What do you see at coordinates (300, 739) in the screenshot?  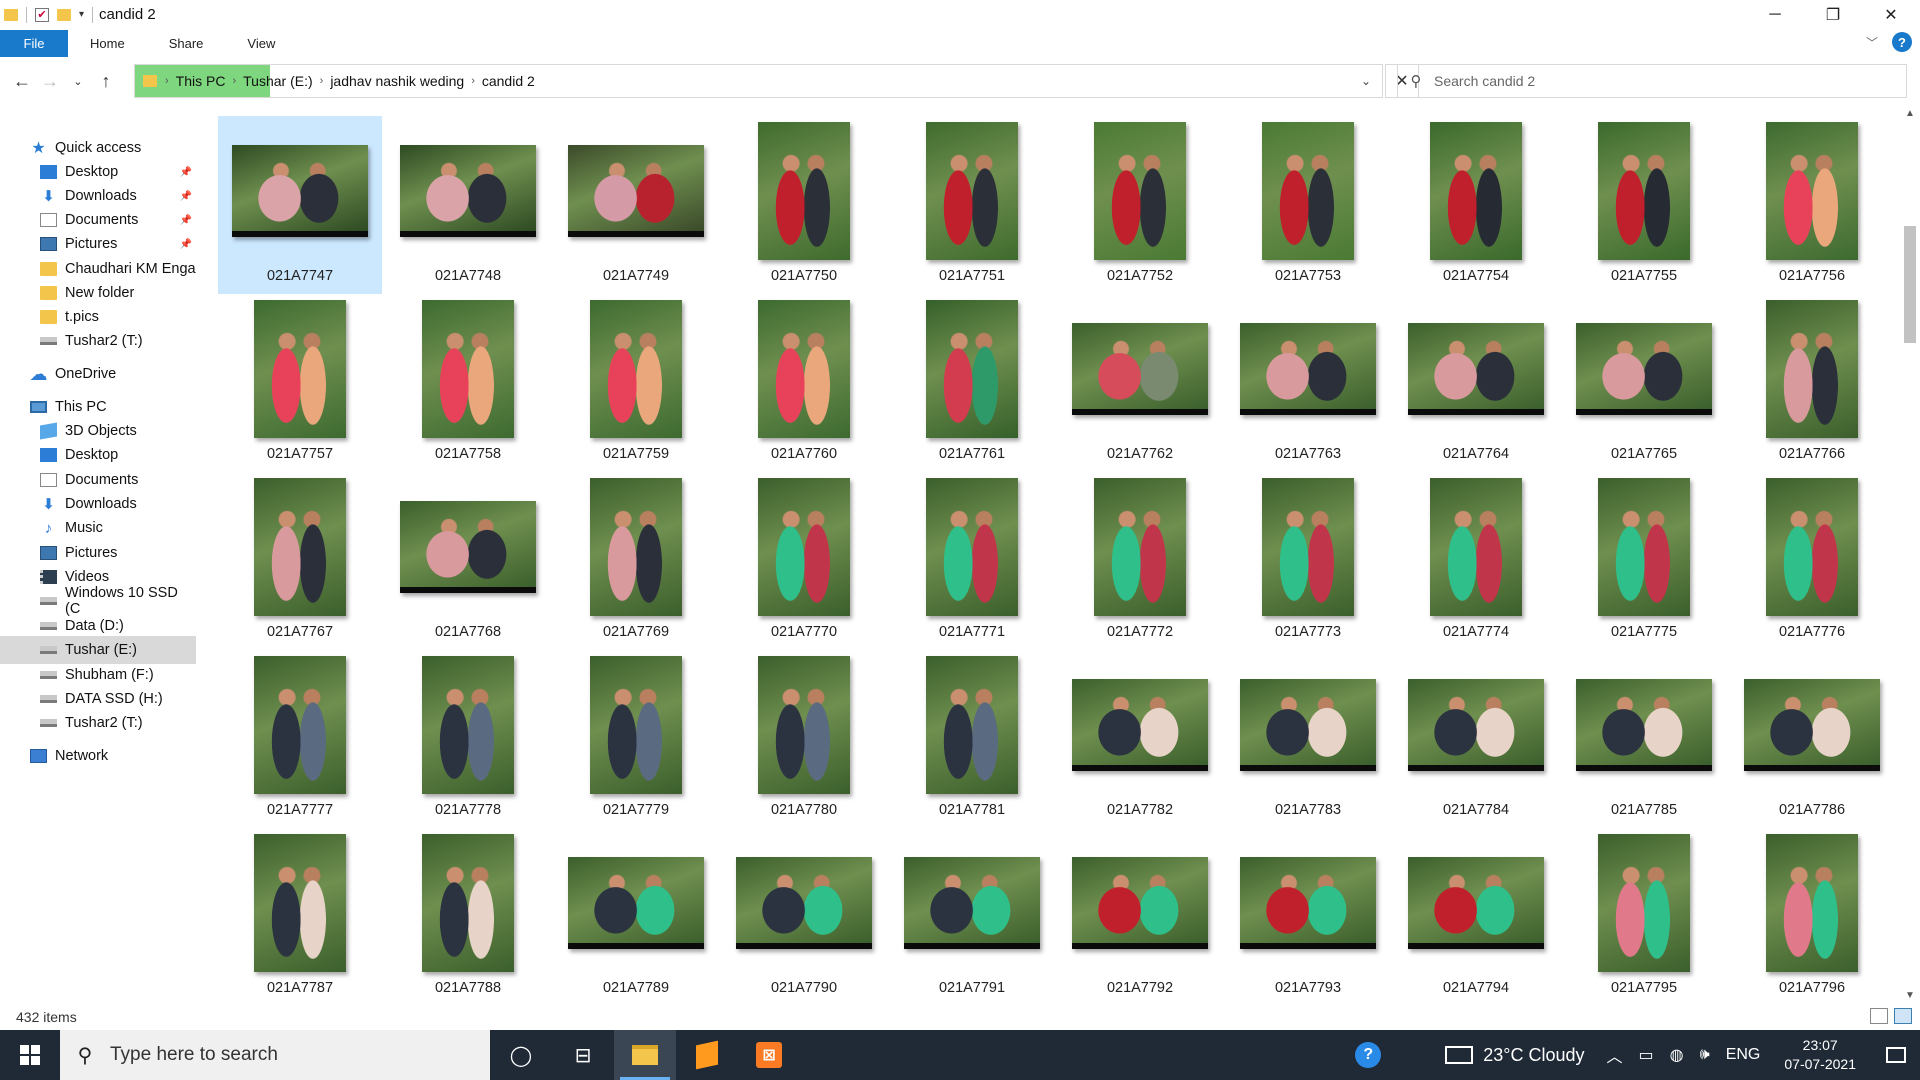 I see `file-tile: 021A7777` at bounding box center [300, 739].